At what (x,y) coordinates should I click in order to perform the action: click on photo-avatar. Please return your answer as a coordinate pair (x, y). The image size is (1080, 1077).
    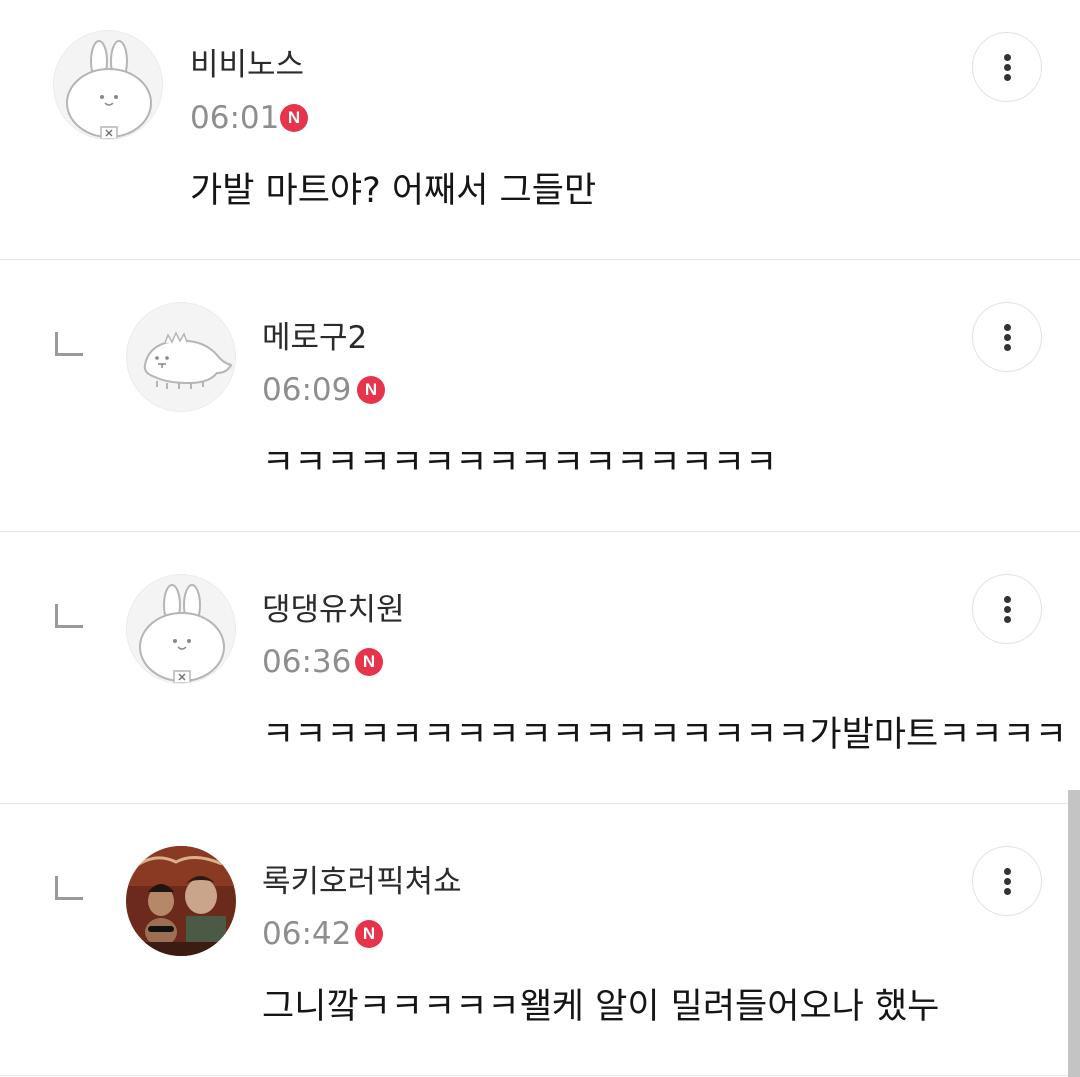
    Looking at the image, I should click on (181, 901).